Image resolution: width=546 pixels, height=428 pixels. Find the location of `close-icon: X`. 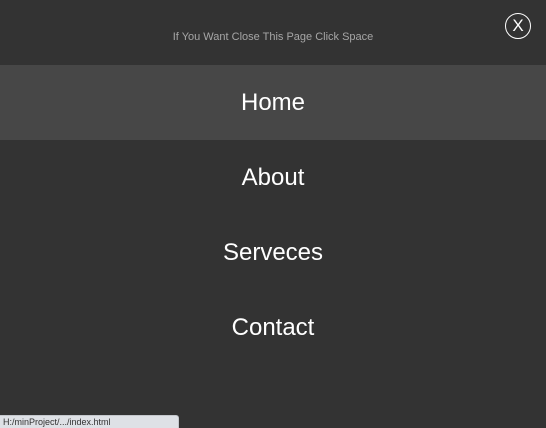

close-icon: X is located at coordinates (518, 25).